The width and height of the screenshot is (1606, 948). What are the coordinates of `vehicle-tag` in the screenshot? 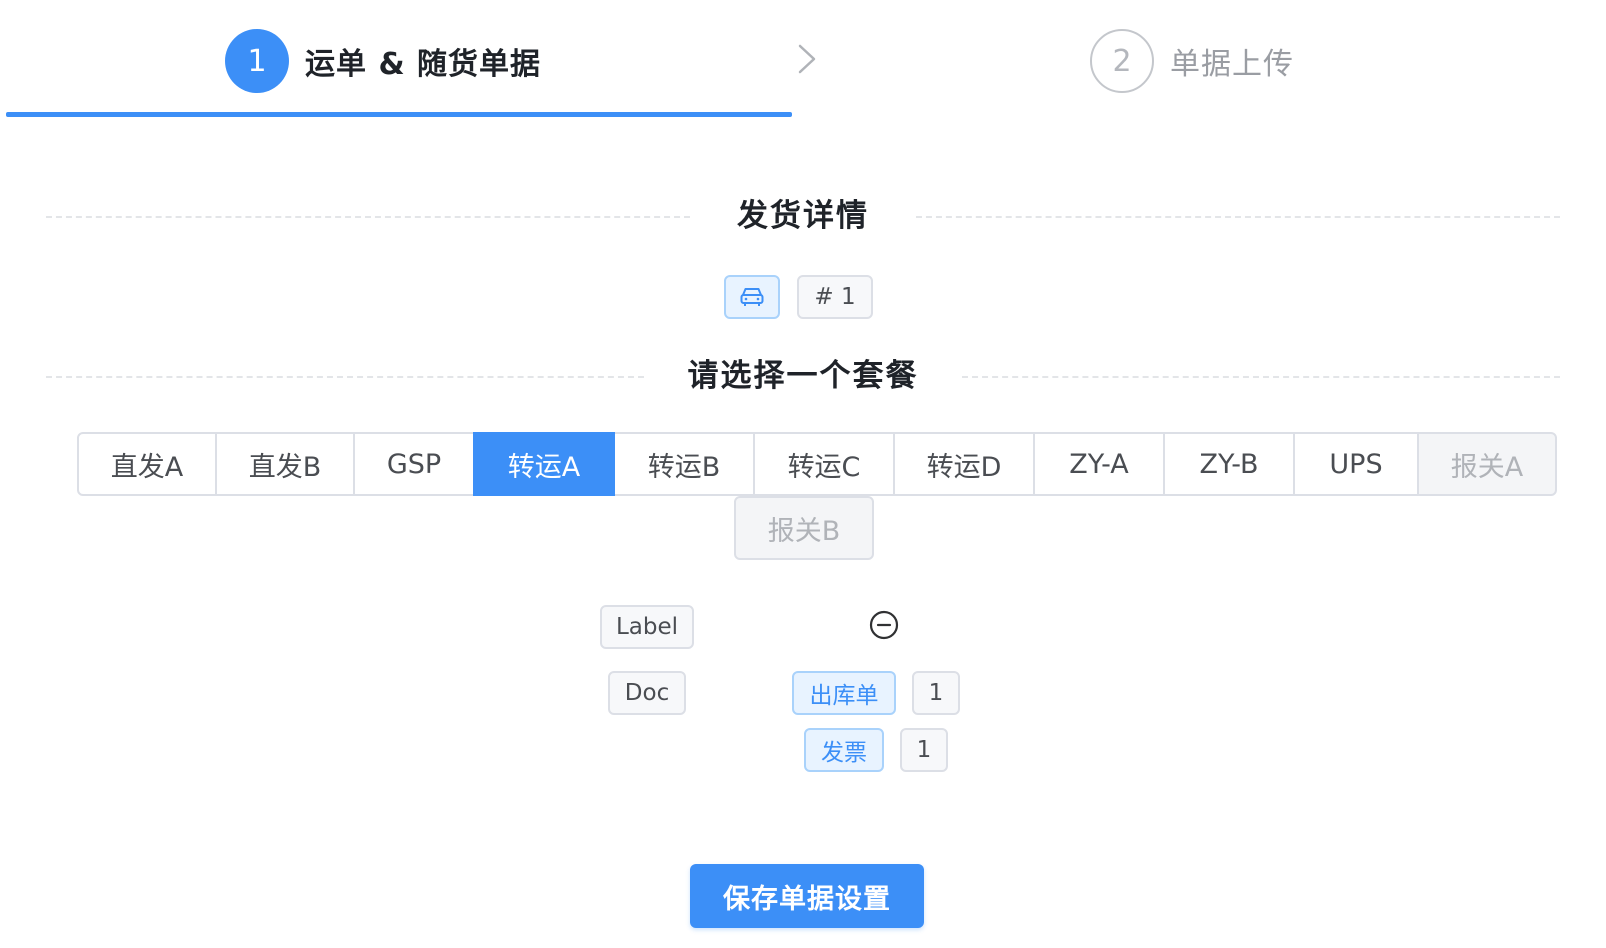 It's located at (752, 297).